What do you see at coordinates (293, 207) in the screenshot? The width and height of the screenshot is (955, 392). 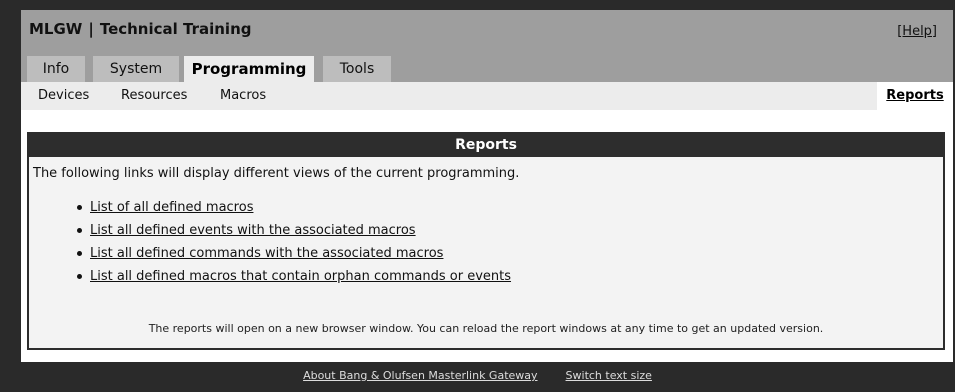 I see `list-item: List of all defined macros` at bounding box center [293, 207].